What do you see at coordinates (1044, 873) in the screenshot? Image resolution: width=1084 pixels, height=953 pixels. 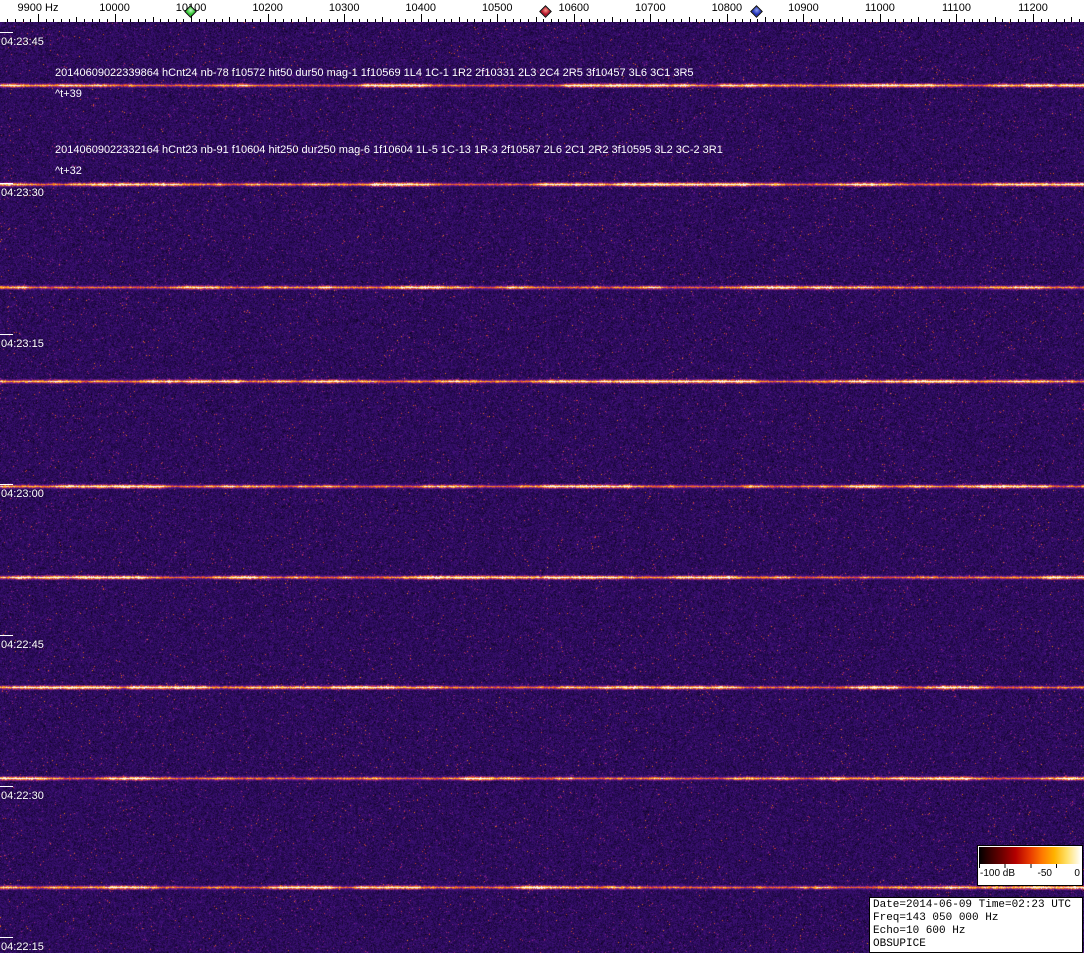 I see `colorbar-mid-label: -50` at bounding box center [1044, 873].